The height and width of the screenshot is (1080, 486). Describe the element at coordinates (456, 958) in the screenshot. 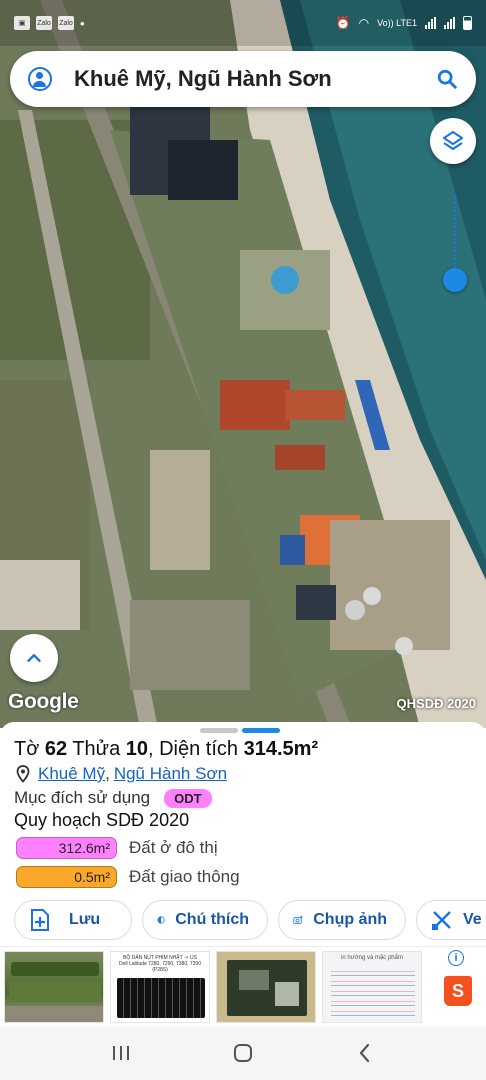

I see `ad-info-icon: i` at that location.